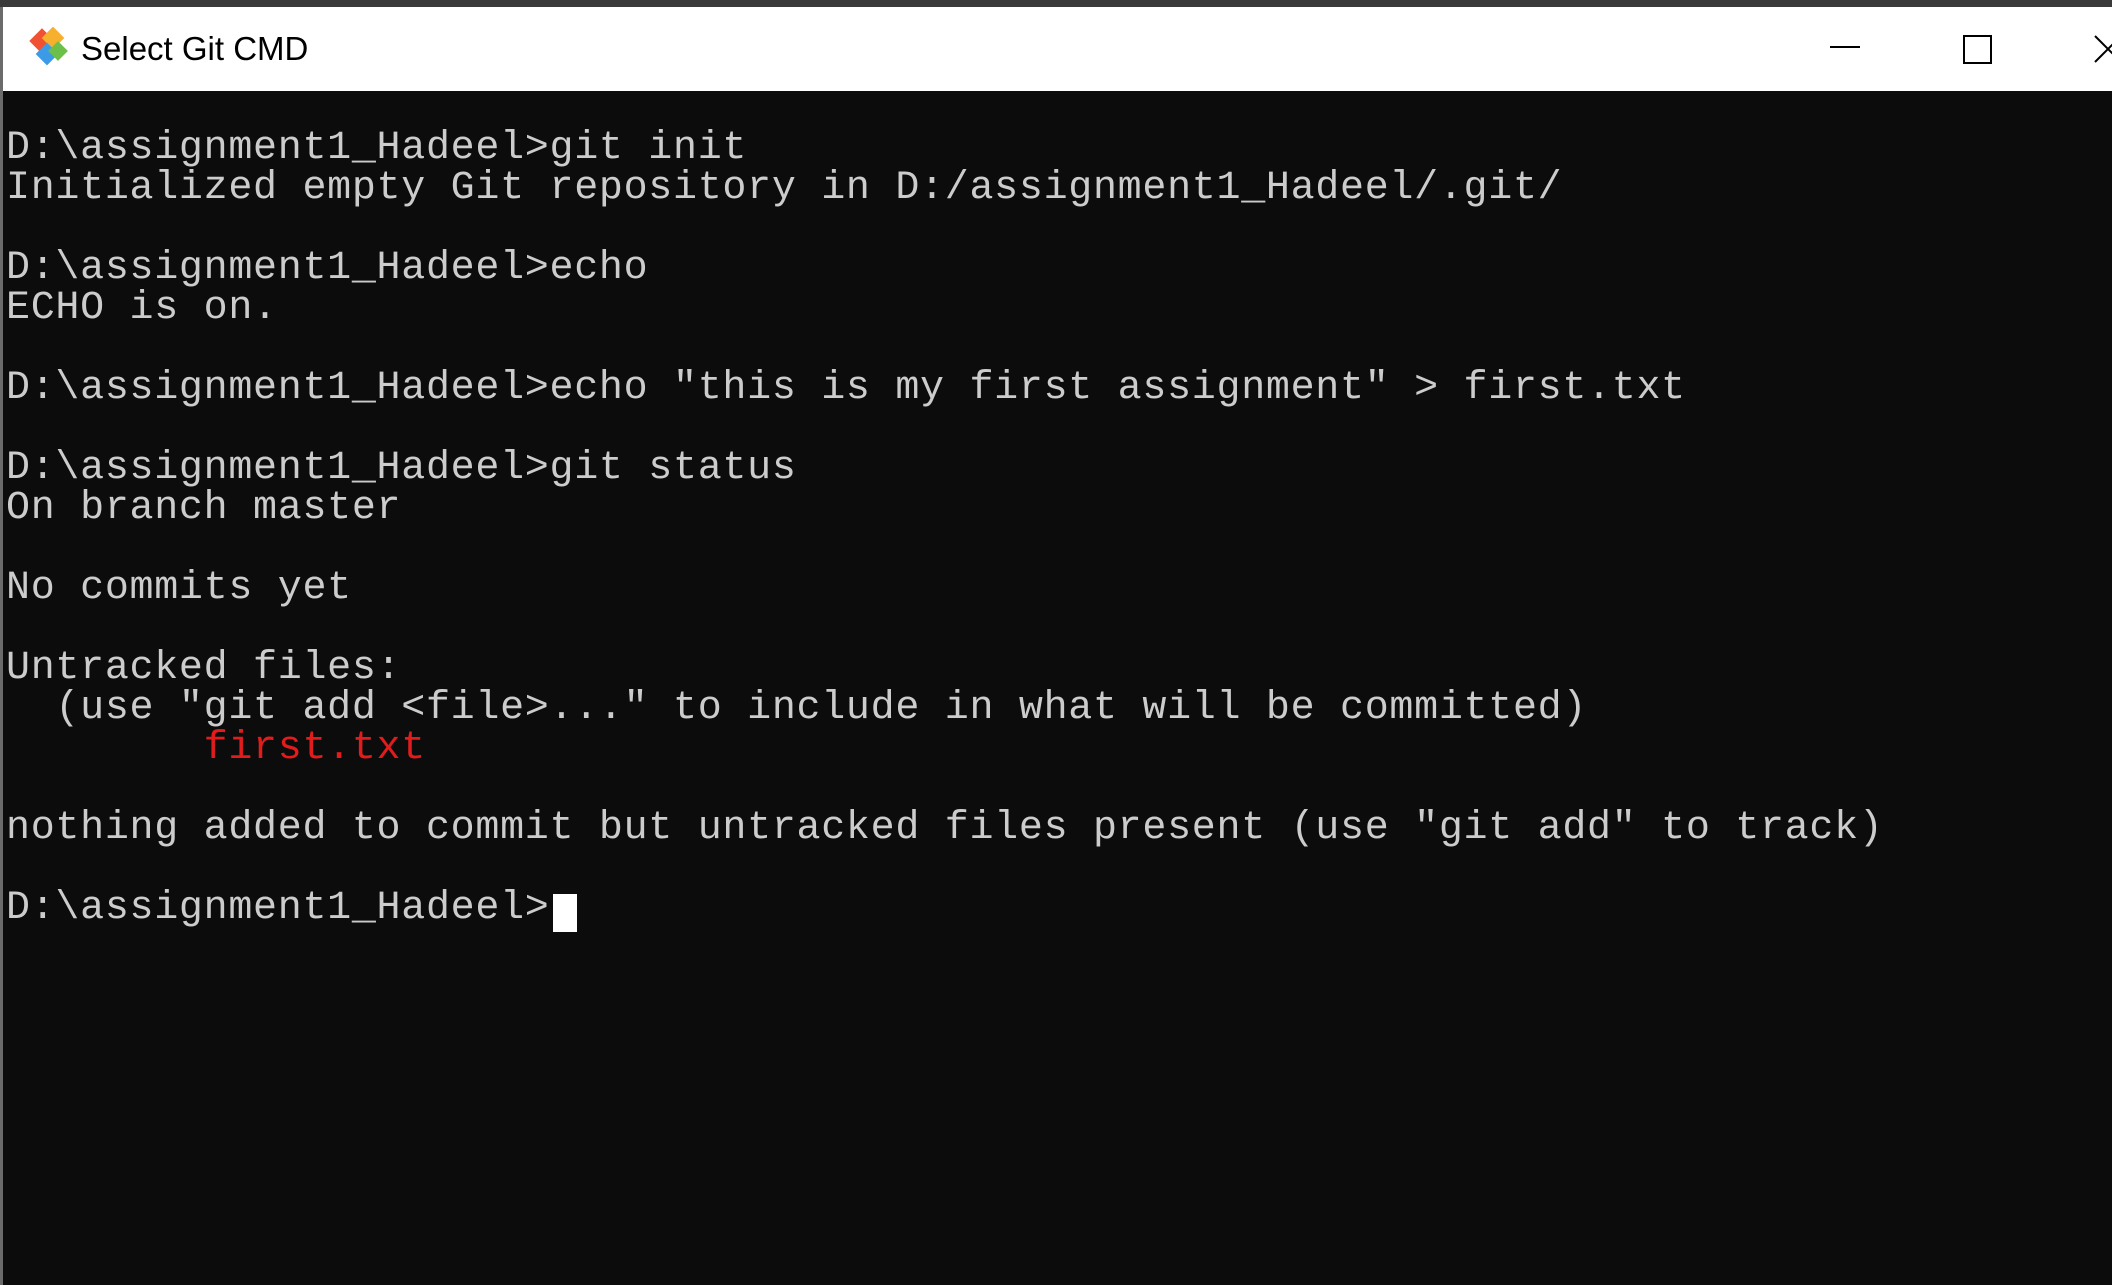 This screenshot has height=1285, width=2112. What do you see at coordinates (216, 748) in the screenshot?
I see `untracked-file-entry: first.txt` at bounding box center [216, 748].